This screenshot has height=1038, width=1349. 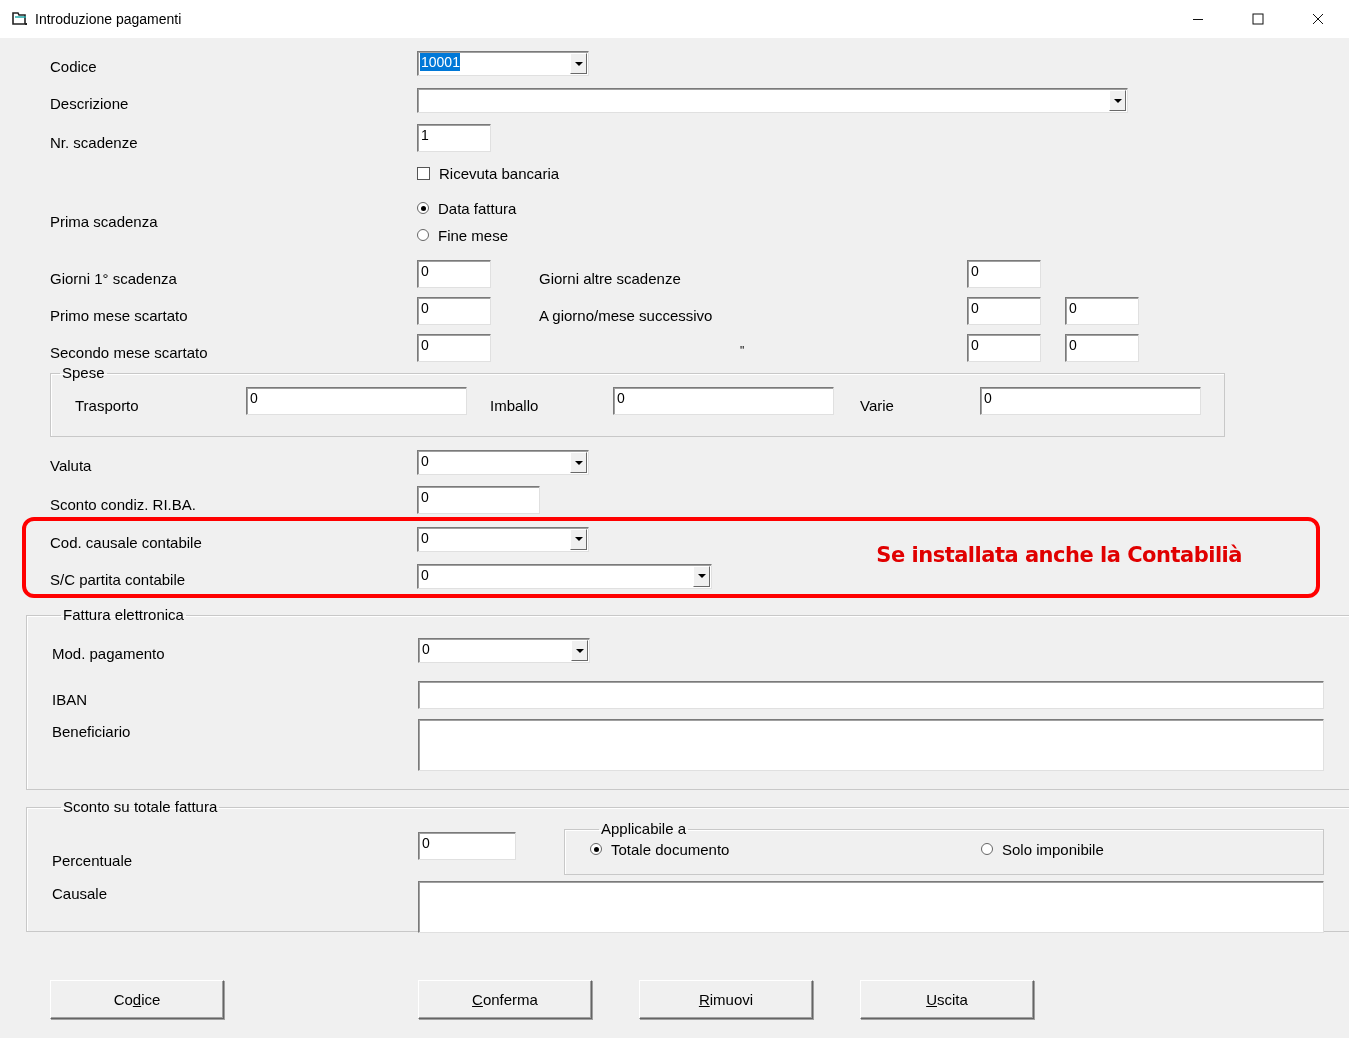 What do you see at coordinates (477, 208) in the screenshot?
I see `radio-label: Data fattura` at bounding box center [477, 208].